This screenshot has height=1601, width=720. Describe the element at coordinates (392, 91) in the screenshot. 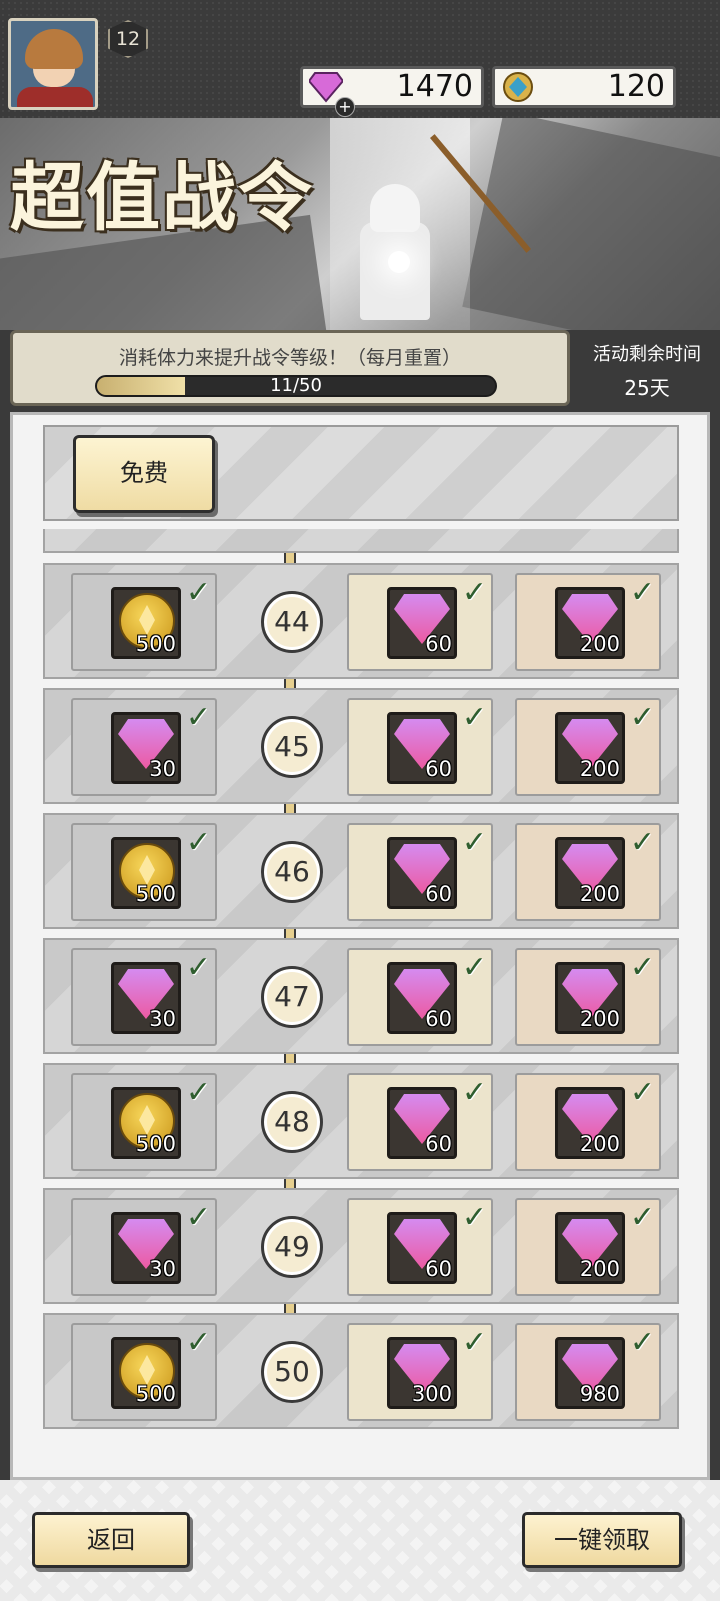

I see `gem-counter: + 1470` at that location.